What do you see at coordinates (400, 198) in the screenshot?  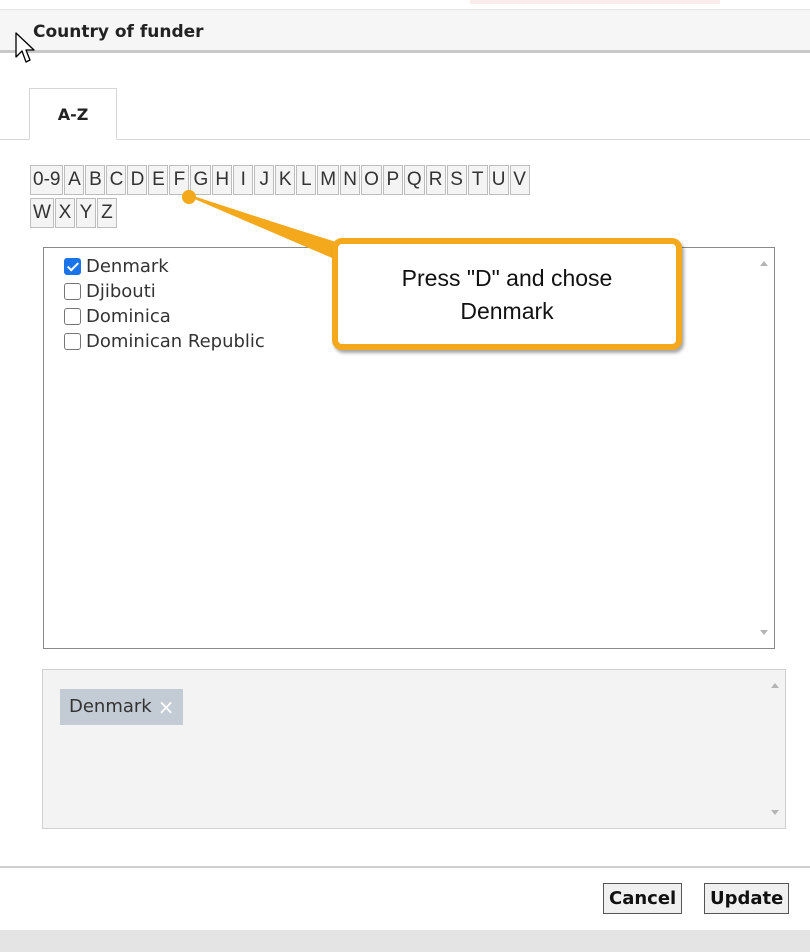 I see `letter-filter-bar: 0-9 A B C D E F G H I J K L M N O P Q R S T U V W X Y Z` at bounding box center [400, 198].